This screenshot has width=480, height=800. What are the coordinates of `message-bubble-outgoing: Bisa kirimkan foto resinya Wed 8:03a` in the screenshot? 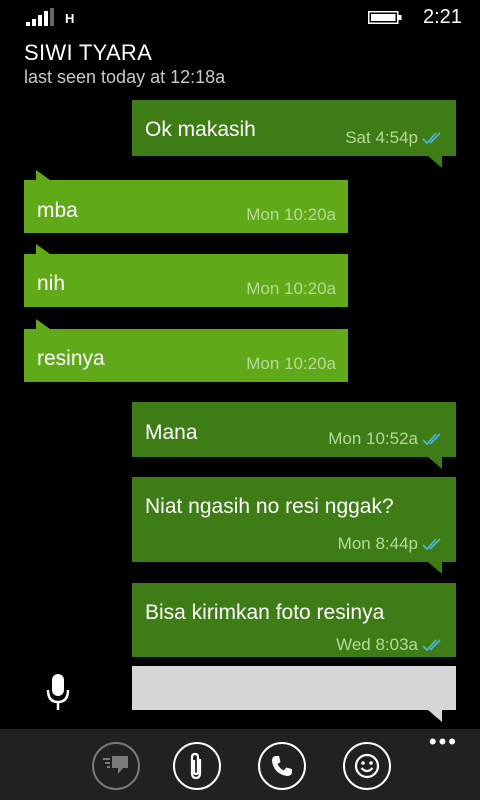 It's located at (294, 620).